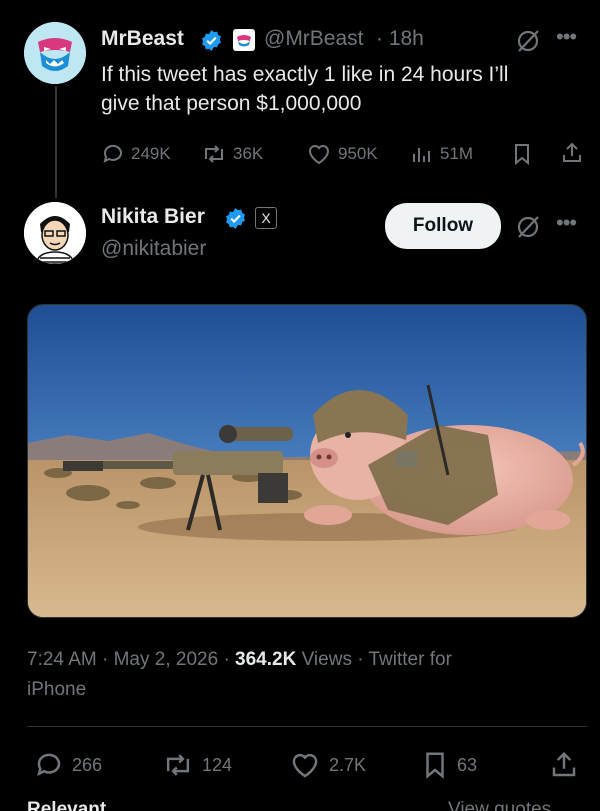 The height and width of the screenshot is (811, 600). Describe the element at coordinates (231, 103) in the screenshot. I see `tweet-text-line-2: give that person $1,000,000` at that location.